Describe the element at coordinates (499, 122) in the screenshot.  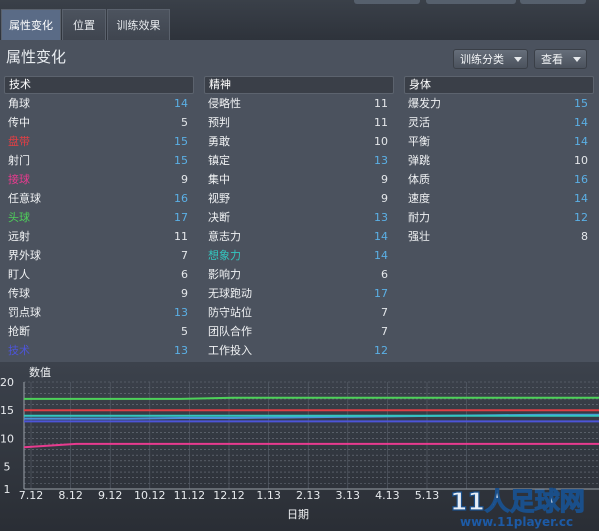
I see `attribute-row: 灵活 14` at that location.